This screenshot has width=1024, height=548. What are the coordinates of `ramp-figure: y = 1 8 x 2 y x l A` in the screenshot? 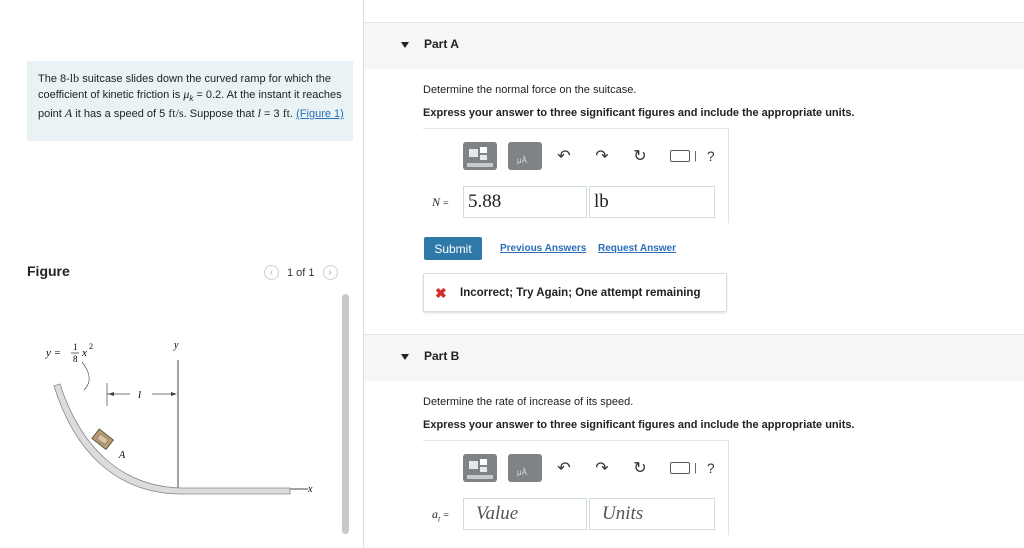 It's located at (179, 417).